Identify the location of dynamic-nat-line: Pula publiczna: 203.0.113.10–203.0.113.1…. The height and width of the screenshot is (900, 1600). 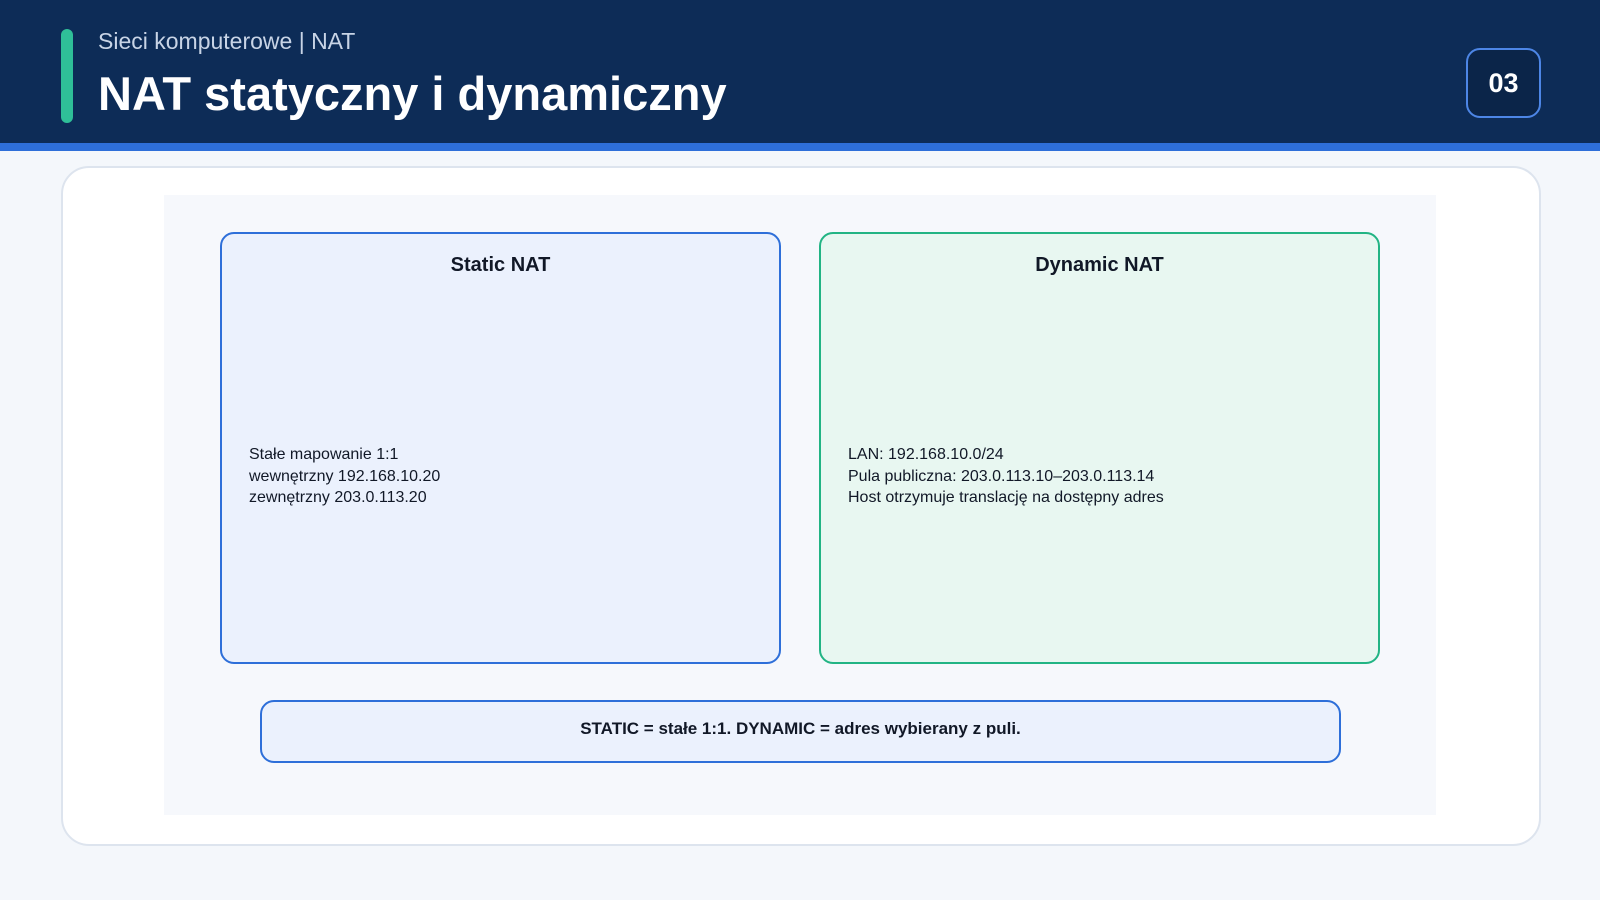
(1001, 476).